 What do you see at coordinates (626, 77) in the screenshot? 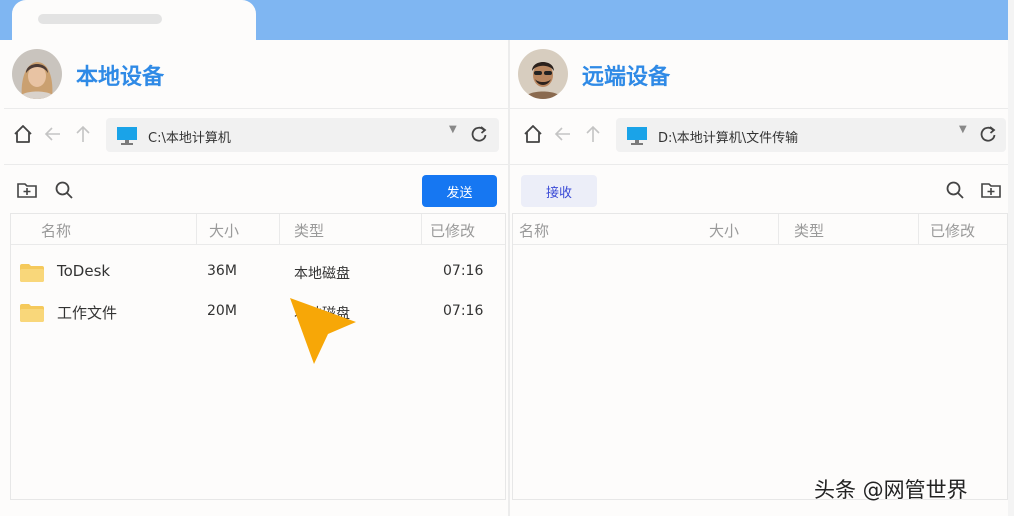
I see `remote-device-title: 远端设备` at bounding box center [626, 77].